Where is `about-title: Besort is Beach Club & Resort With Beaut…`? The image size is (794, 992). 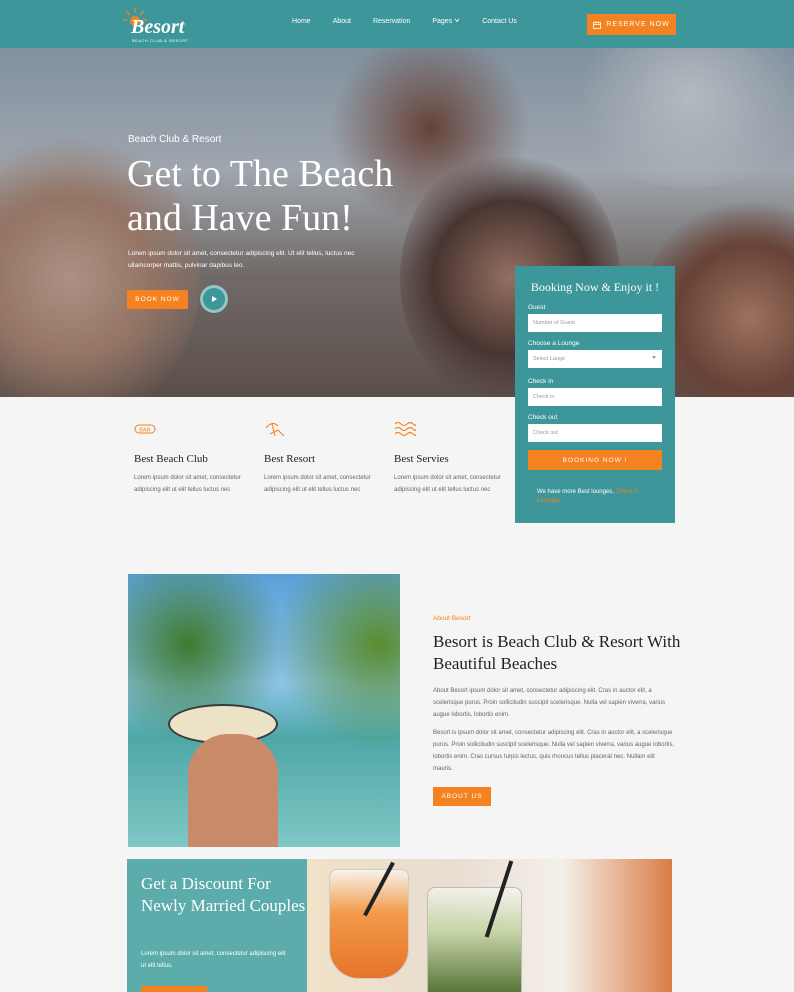
about-title: Besort is Beach Club & Resort With Beaut… is located at coordinates (557, 652).